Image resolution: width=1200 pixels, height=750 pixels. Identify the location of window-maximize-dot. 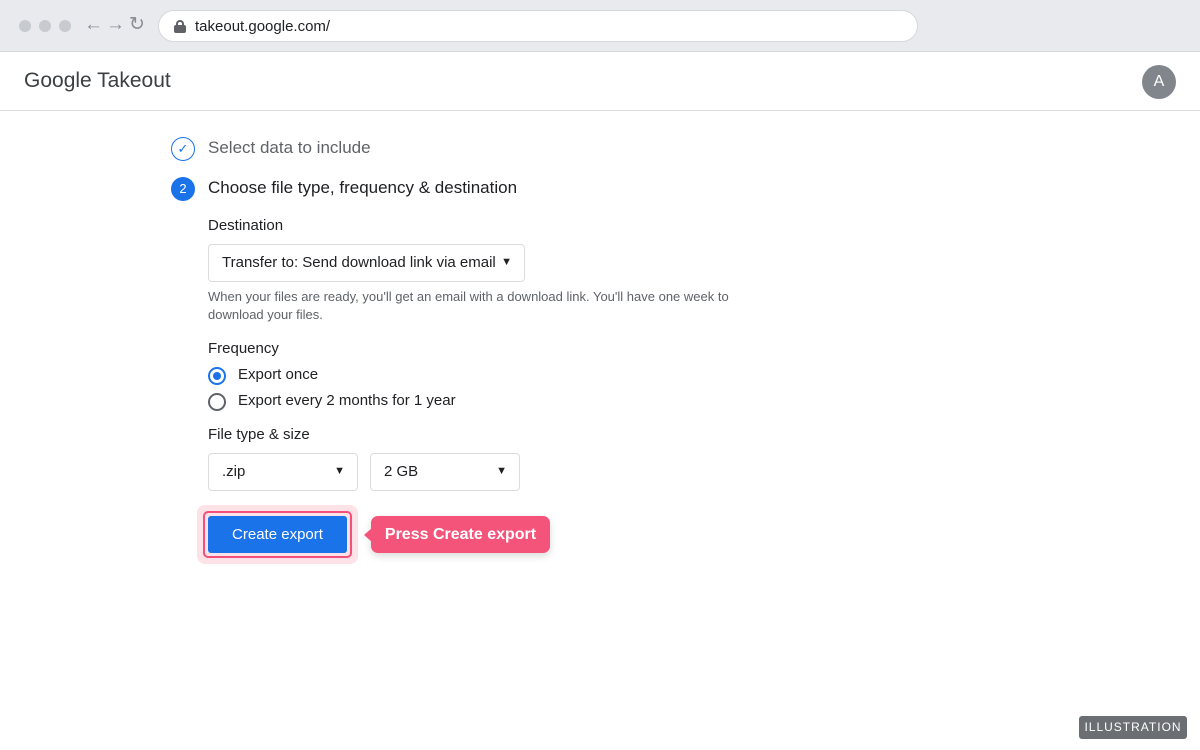
(65, 26).